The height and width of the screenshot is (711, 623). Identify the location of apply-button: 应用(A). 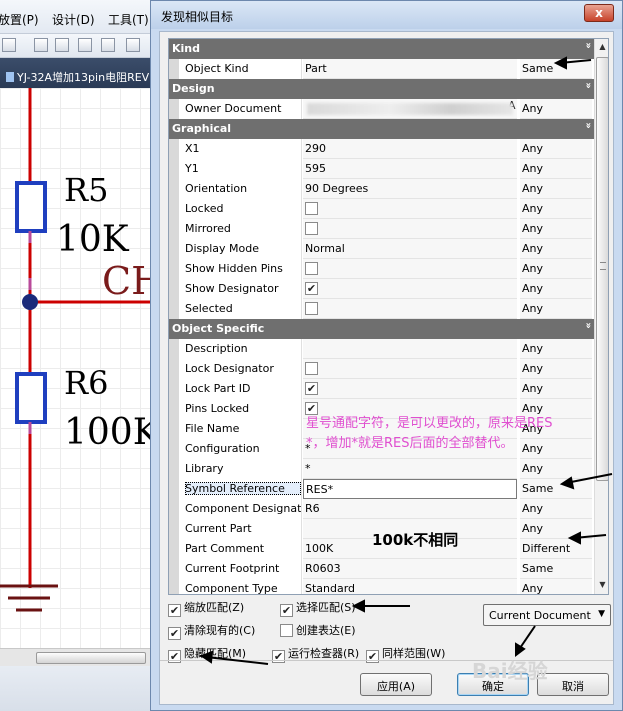
(396, 684).